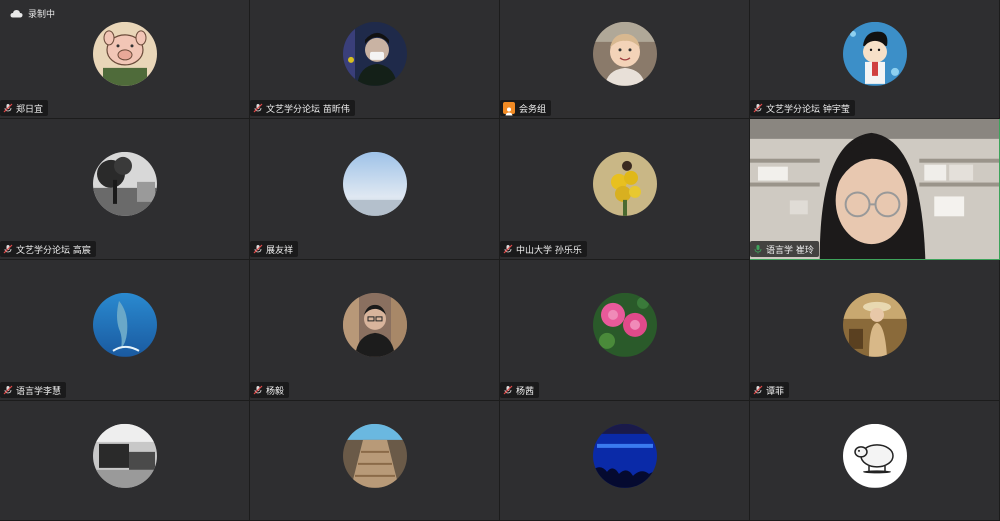 This screenshot has width=1000, height=521. Describe the element at coordinates (39, 391) in the screenshot. I see `participant-name: 语言学李慧` at that location.